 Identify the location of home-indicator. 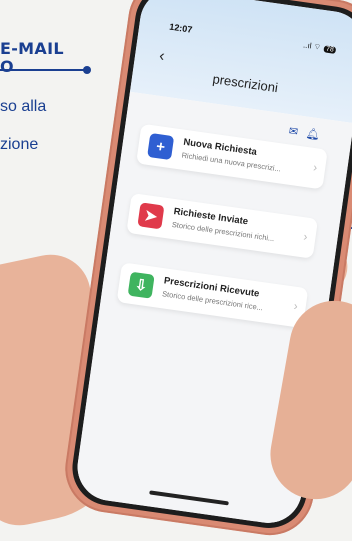
(189, 498).